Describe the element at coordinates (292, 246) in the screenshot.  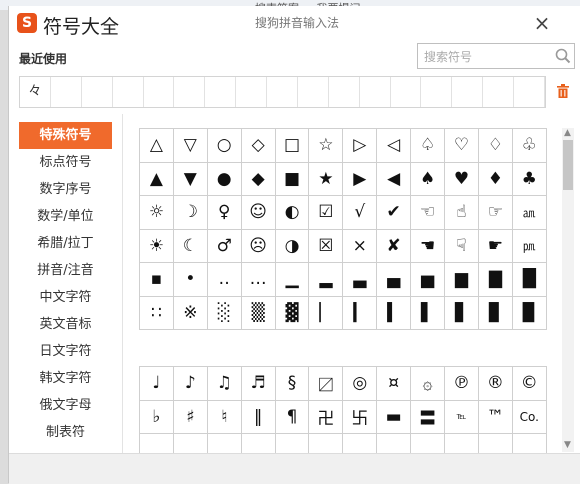
I see `symbol-cell: ◑` at that location.